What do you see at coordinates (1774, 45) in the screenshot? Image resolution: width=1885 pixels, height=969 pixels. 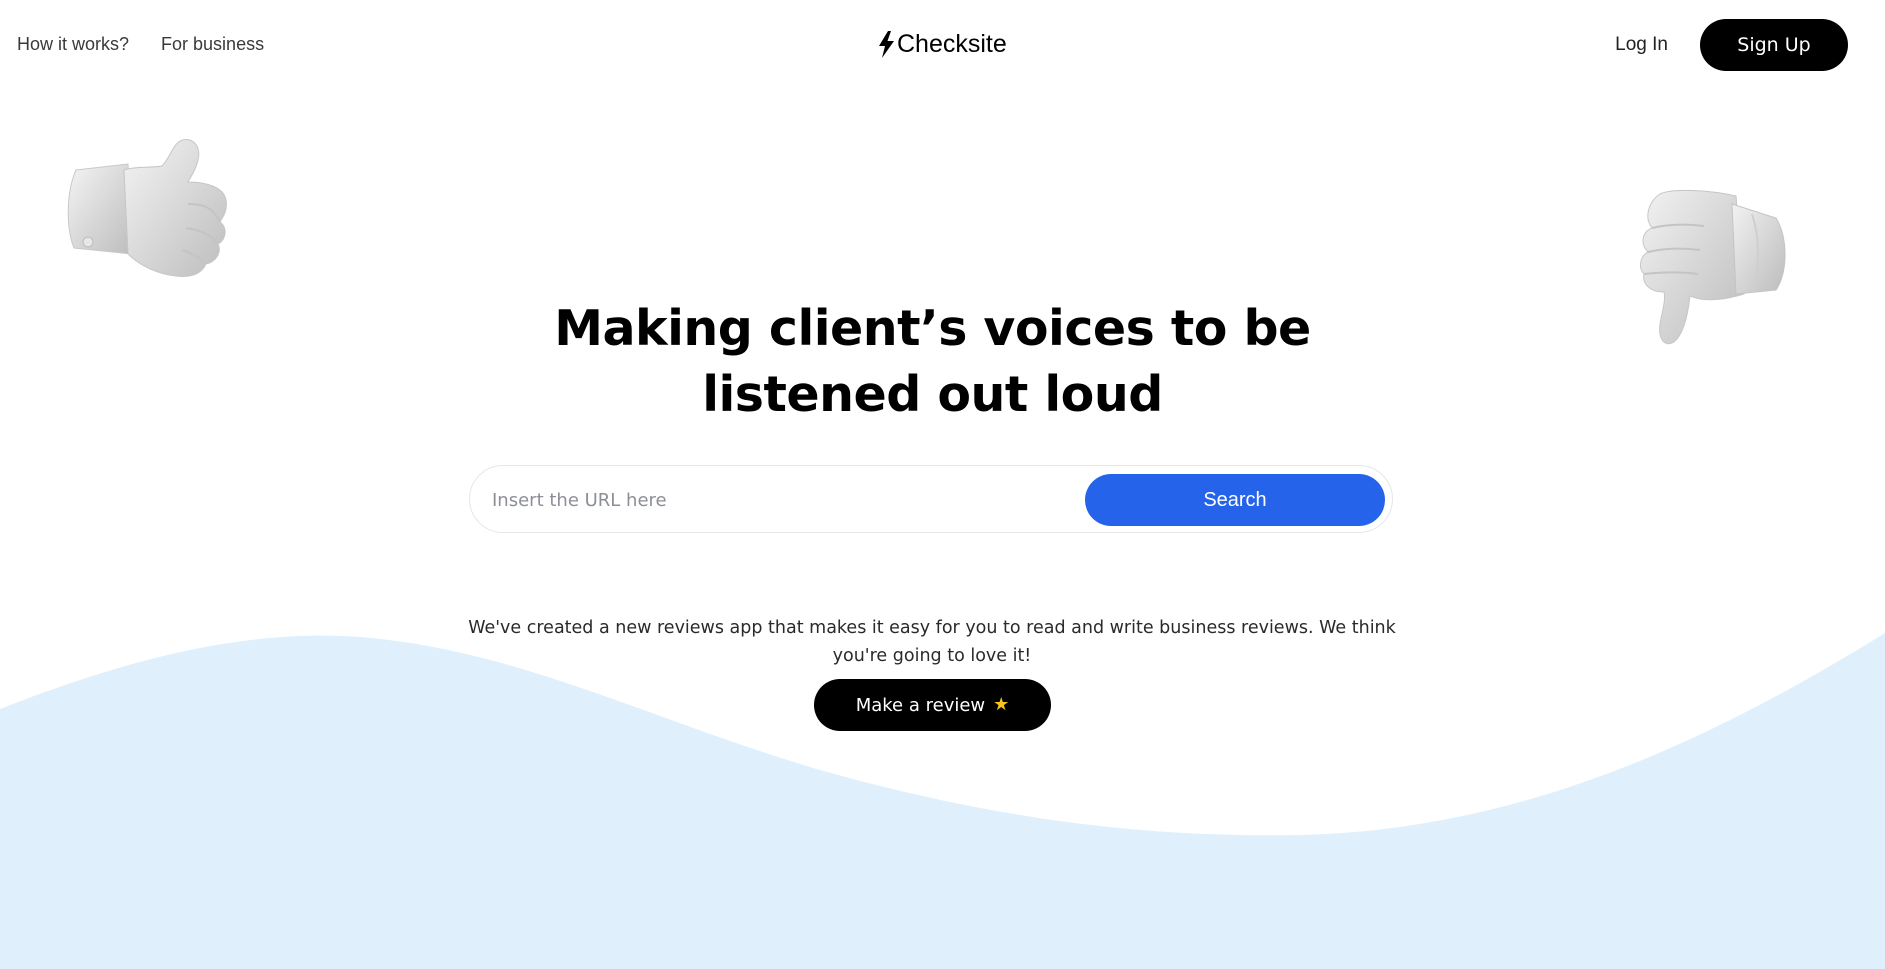 I see `signup-button: Sign Up` at bounding box center [1774, 45].